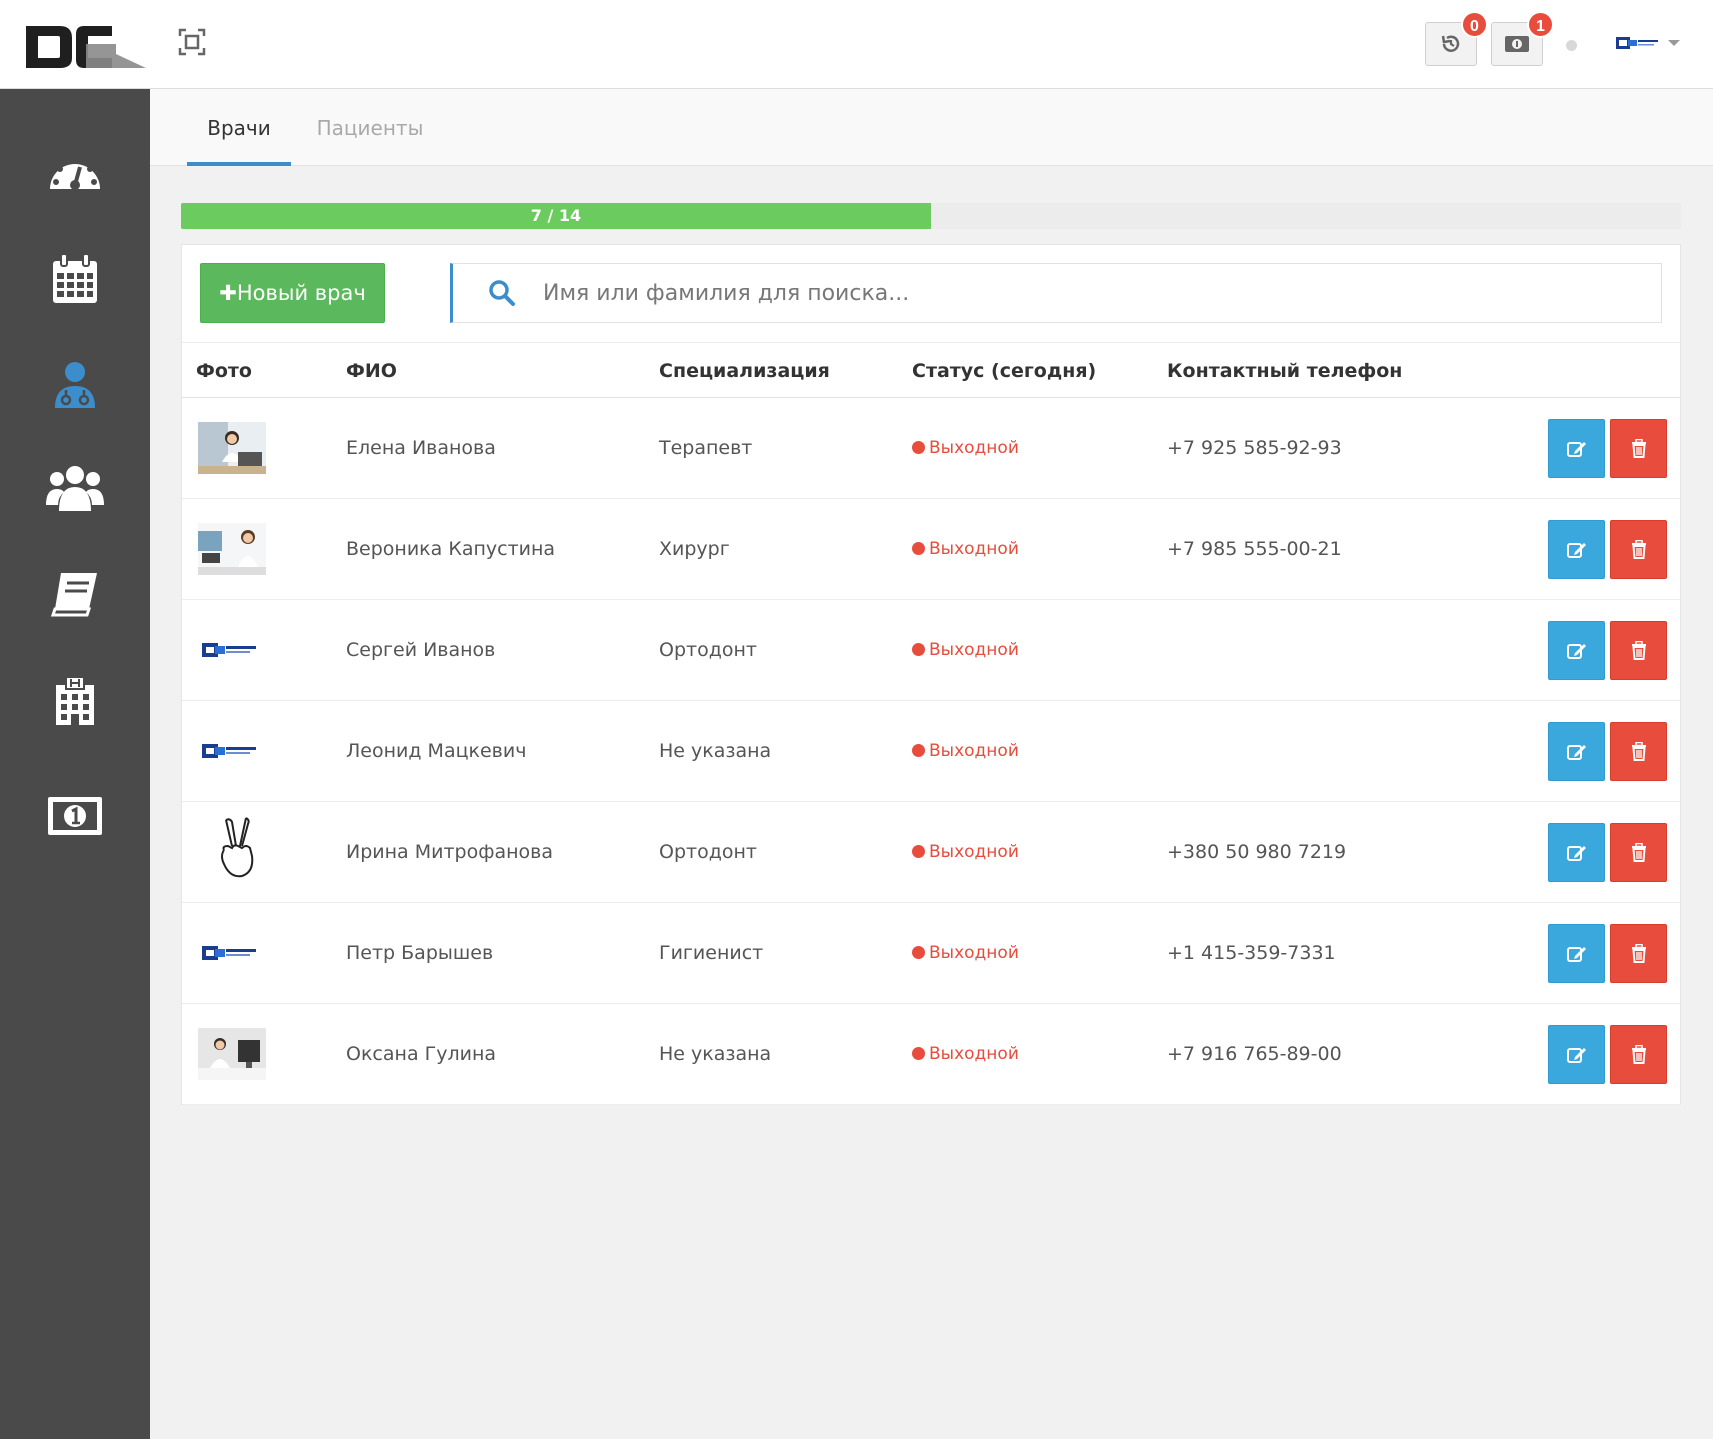  I want to click on user-menu, so click(1647, 43).